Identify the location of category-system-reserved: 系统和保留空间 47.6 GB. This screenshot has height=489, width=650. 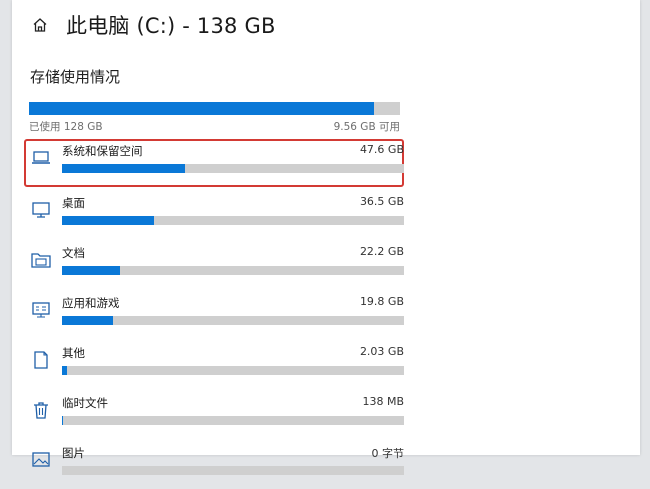
(214, 163).